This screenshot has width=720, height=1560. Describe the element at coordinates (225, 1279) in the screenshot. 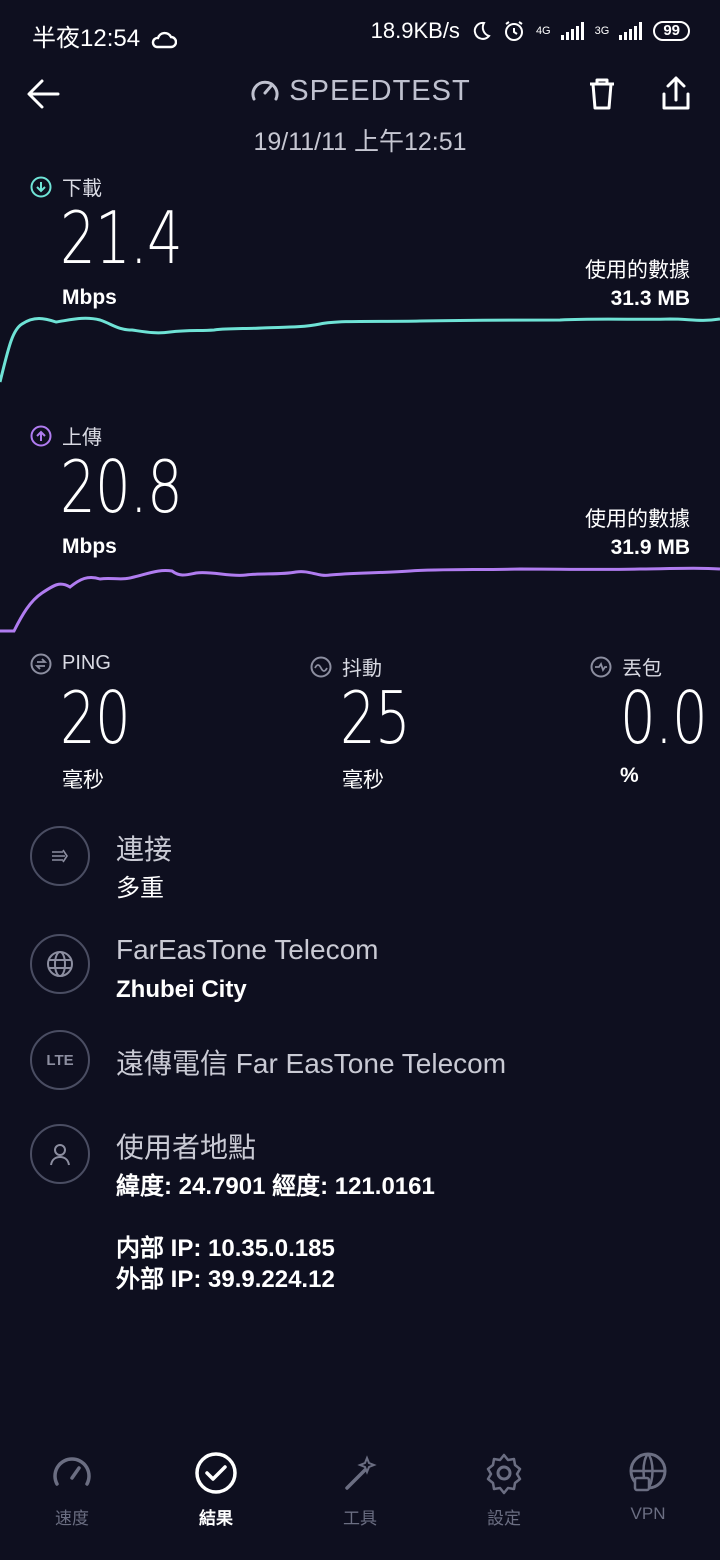

I see `external-ip: 外部 IP: 39.9.224.12` at that location.